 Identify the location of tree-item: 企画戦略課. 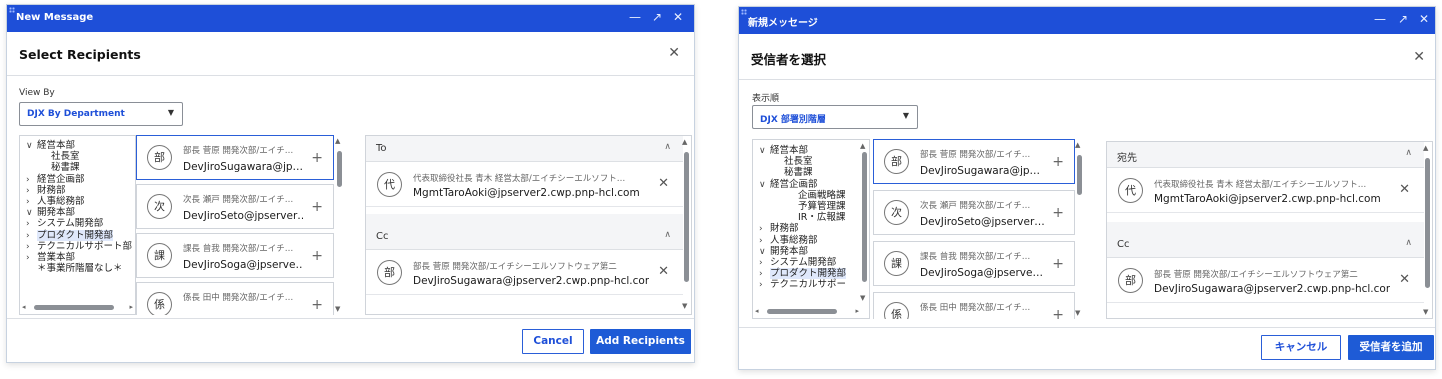
(816, 195).